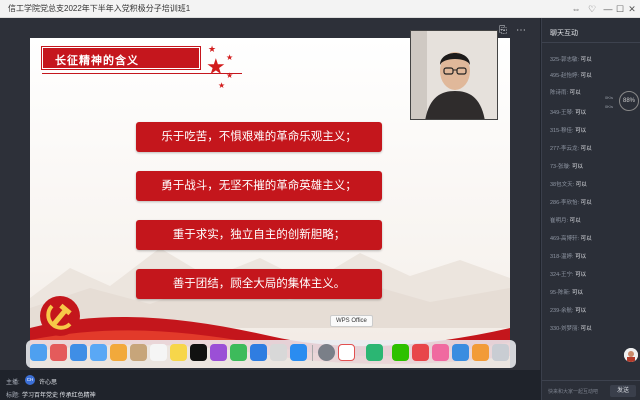  Describe the element at coordinates (346, 352) in the screenshot. I see `wps-icon` at that location.